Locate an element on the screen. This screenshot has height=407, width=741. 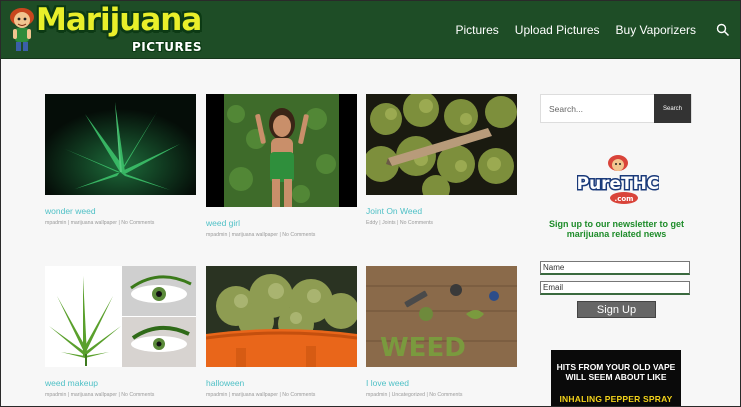
post-category: Joints is located at coordinates (389, 223).